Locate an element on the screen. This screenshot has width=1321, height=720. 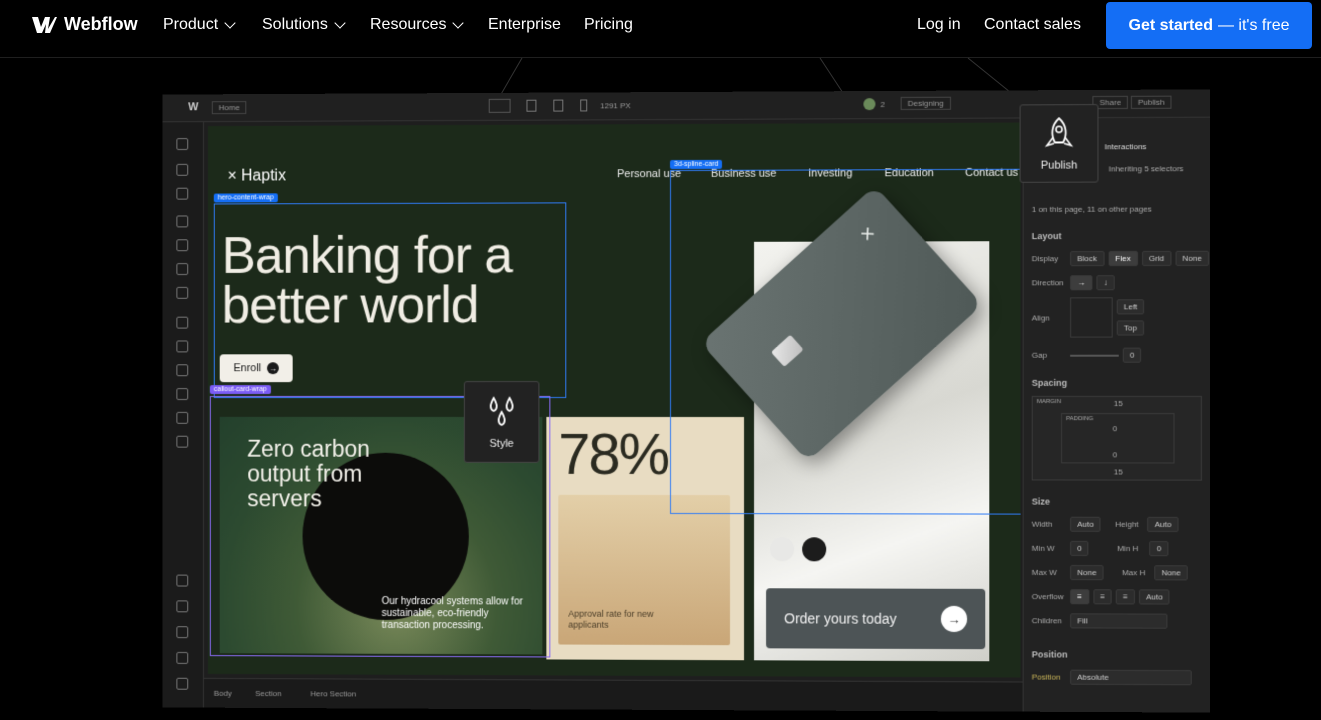
assets-icon is located at coordinates (182, 292).